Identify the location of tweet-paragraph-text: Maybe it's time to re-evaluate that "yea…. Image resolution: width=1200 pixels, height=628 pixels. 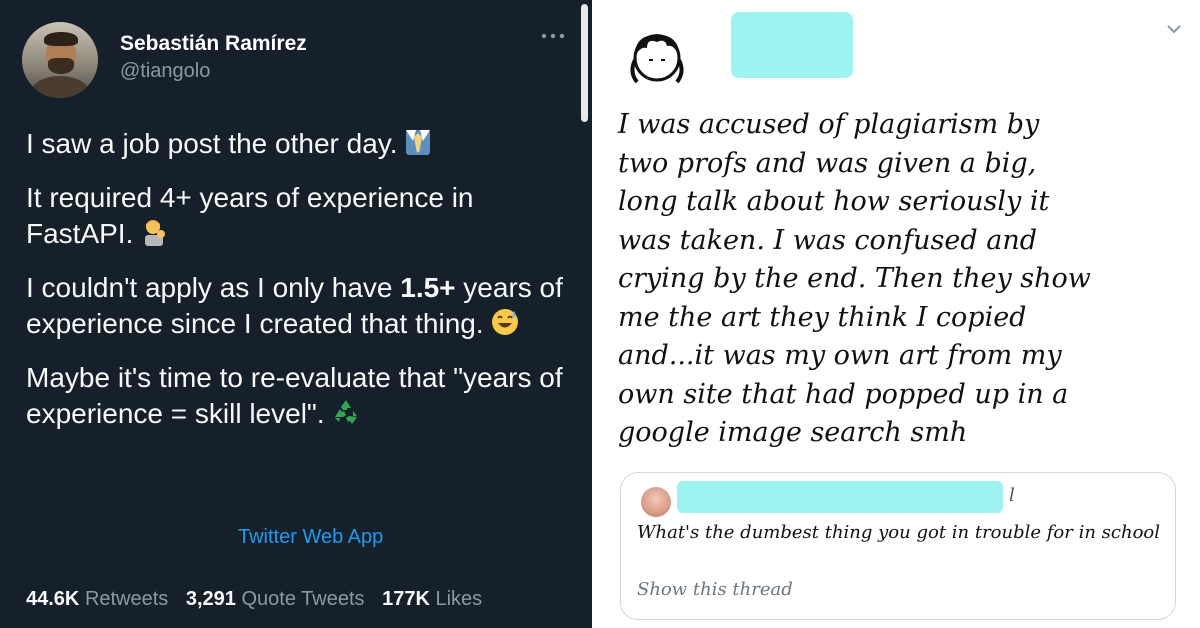
(294, 395).